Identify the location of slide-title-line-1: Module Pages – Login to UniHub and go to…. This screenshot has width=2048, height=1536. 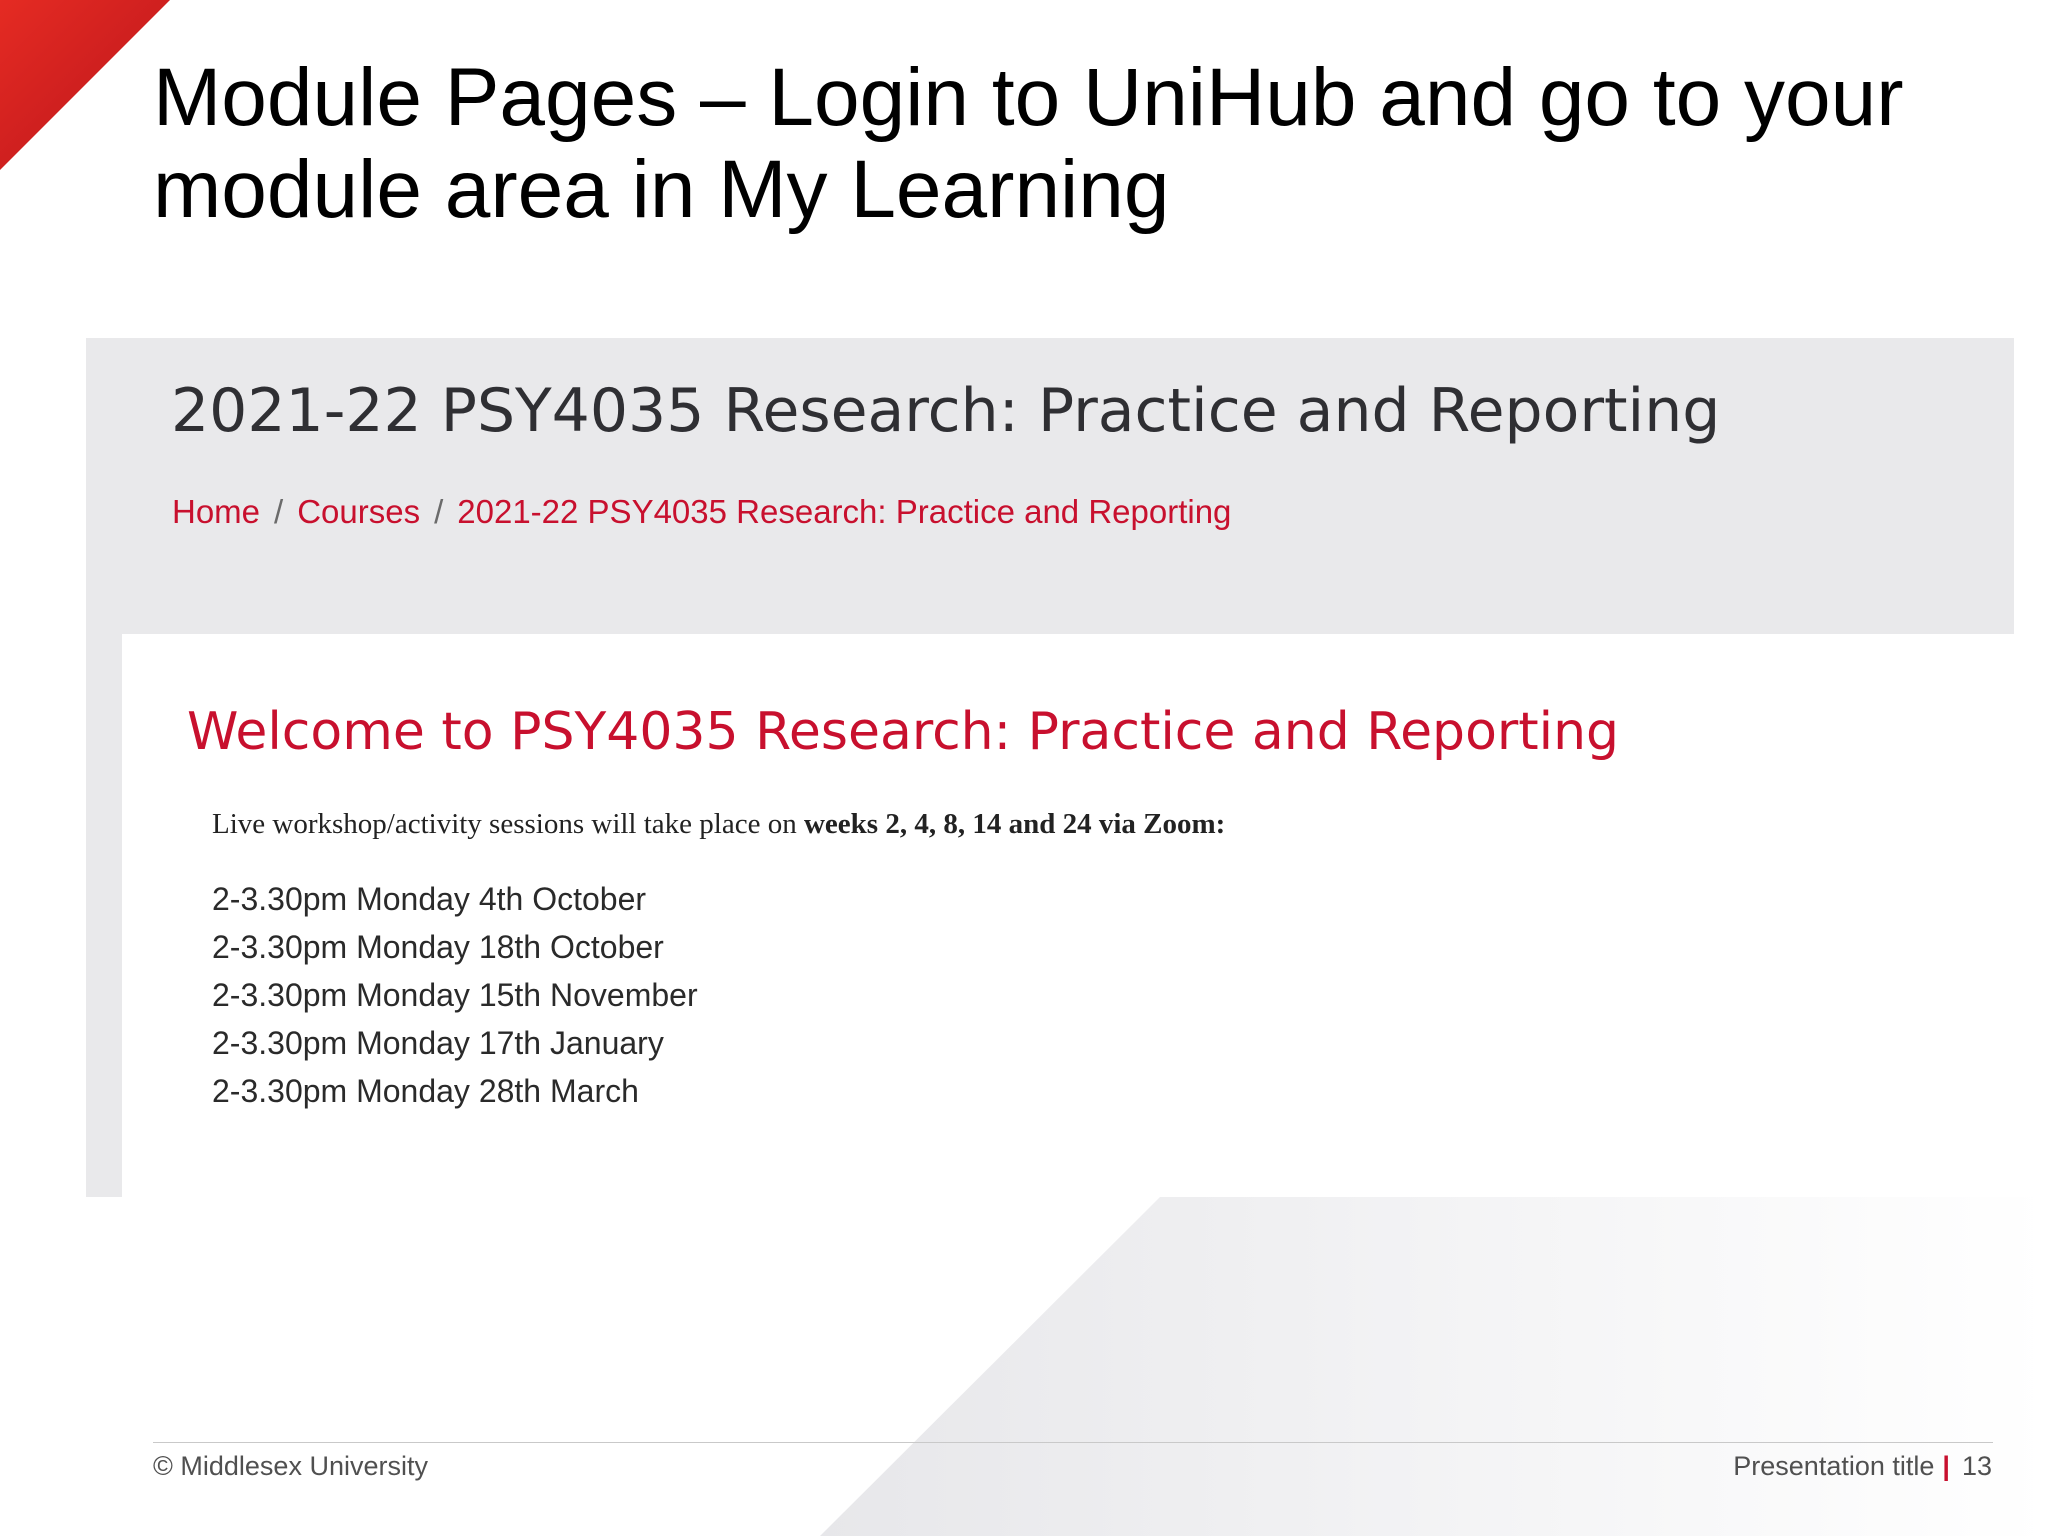
(1028, 97).